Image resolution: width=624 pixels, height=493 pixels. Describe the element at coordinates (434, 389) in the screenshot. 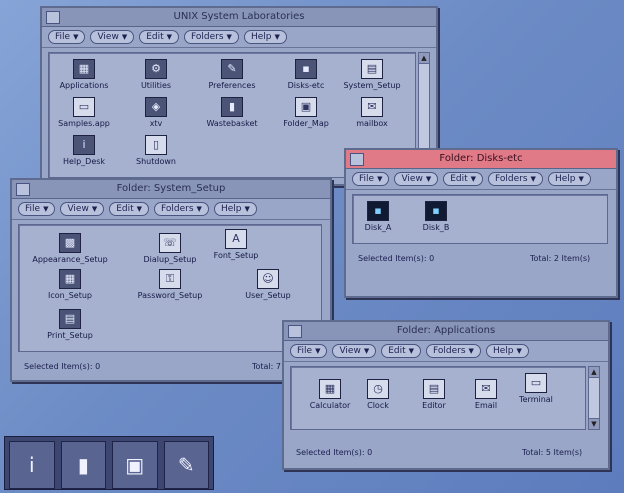

I see `editor-icon: ▤` at that location.